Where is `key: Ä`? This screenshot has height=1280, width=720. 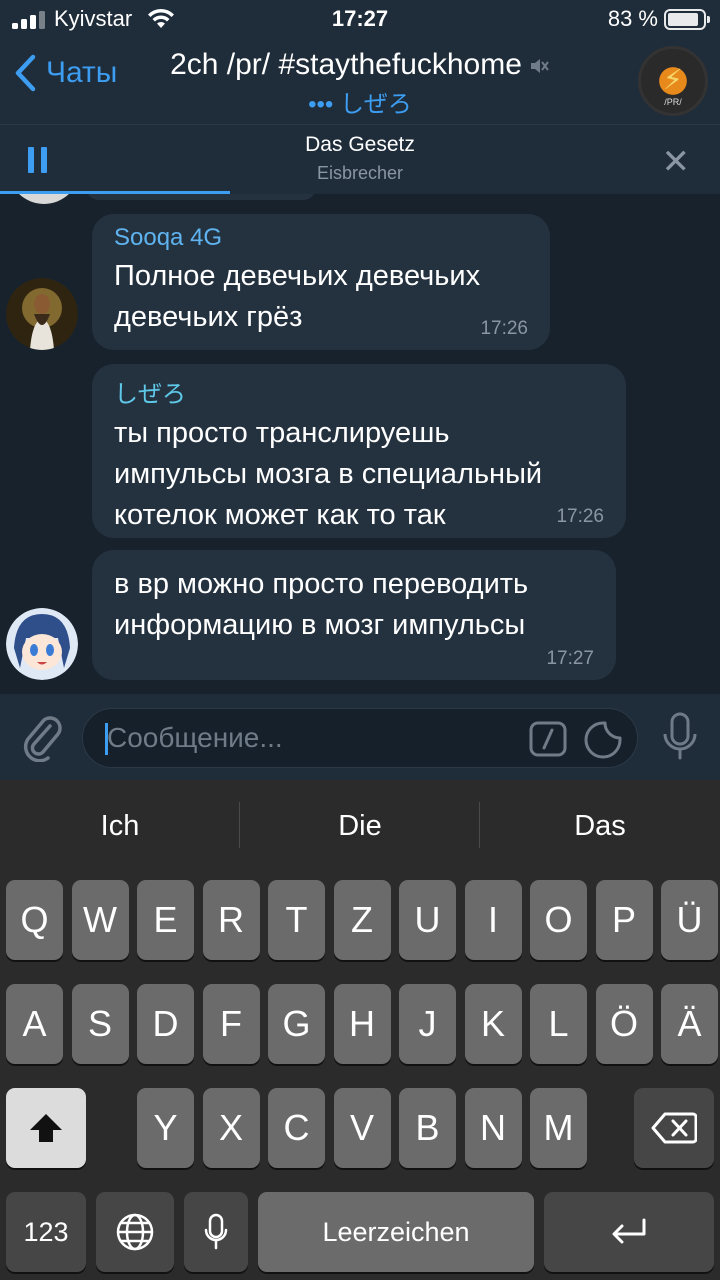
key: Ä is located at coordinates (689, 1024).